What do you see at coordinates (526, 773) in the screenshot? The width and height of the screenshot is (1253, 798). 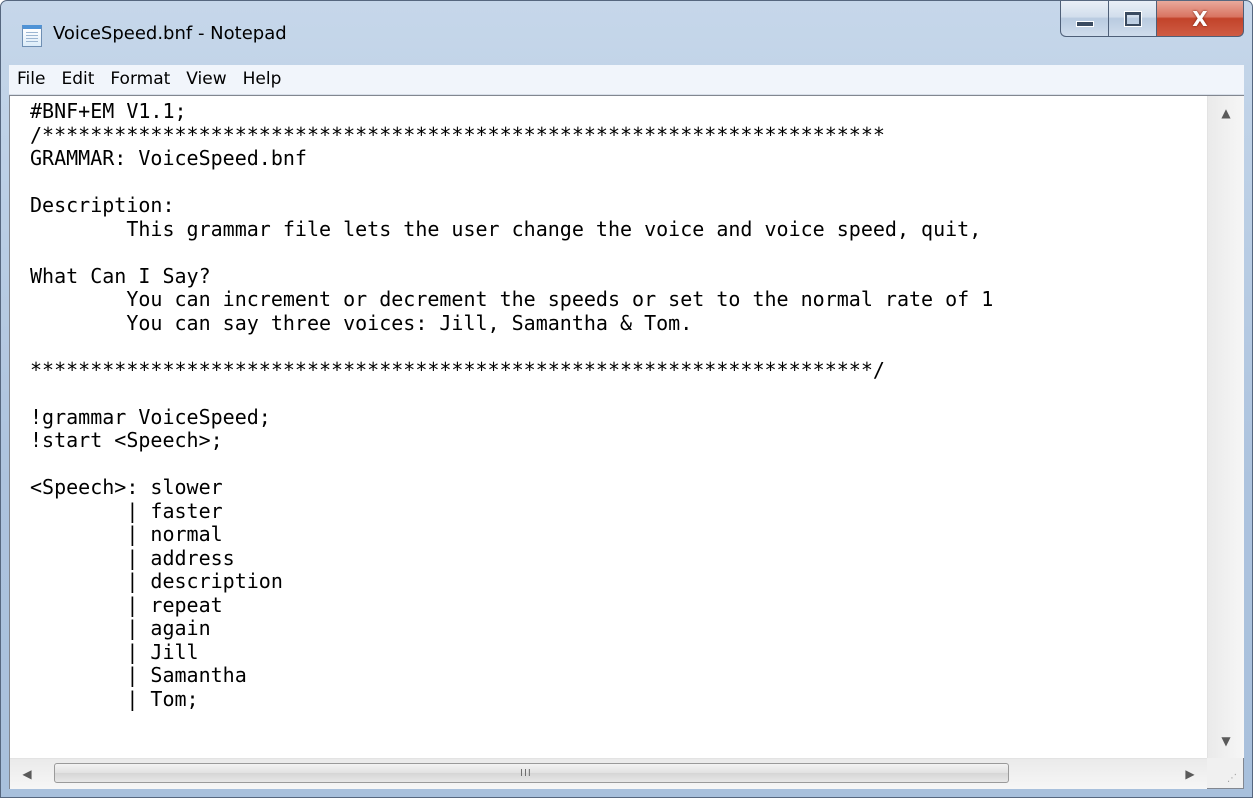 I see `grip-icon: III` at bounding box center [526, 773].